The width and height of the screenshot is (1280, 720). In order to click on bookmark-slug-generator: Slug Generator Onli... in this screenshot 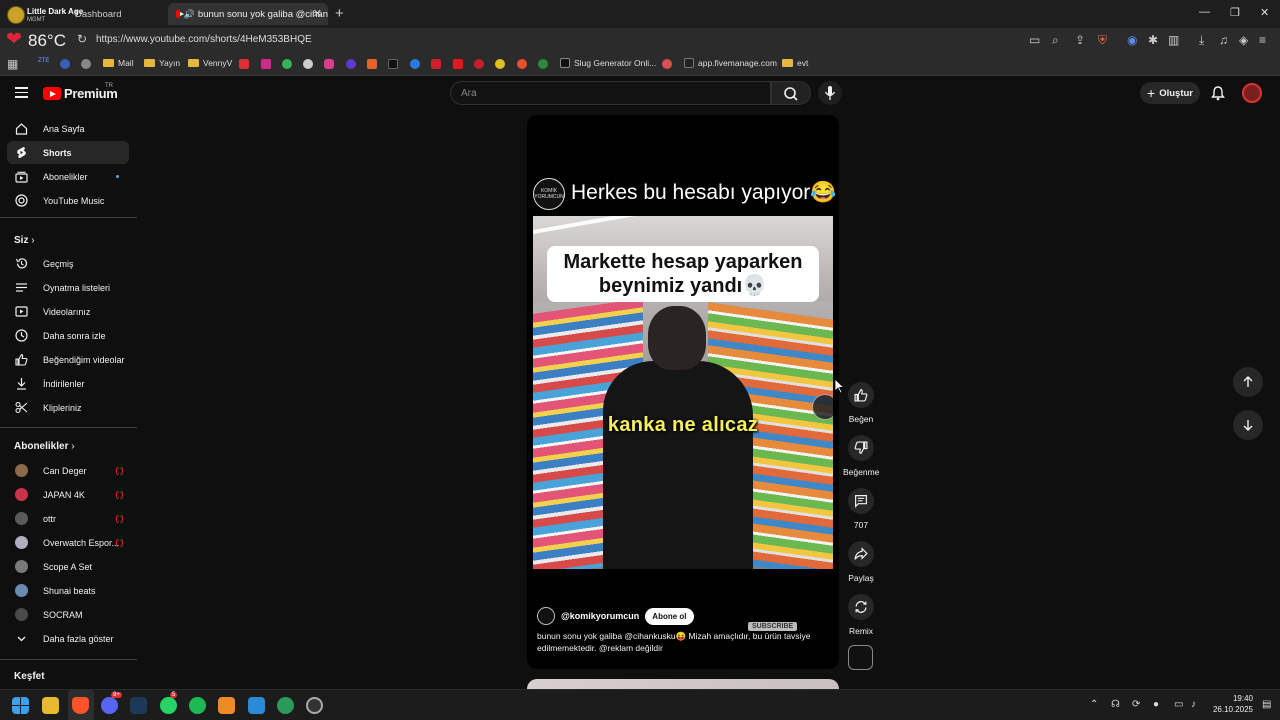, I will do `click(608, 63)`.